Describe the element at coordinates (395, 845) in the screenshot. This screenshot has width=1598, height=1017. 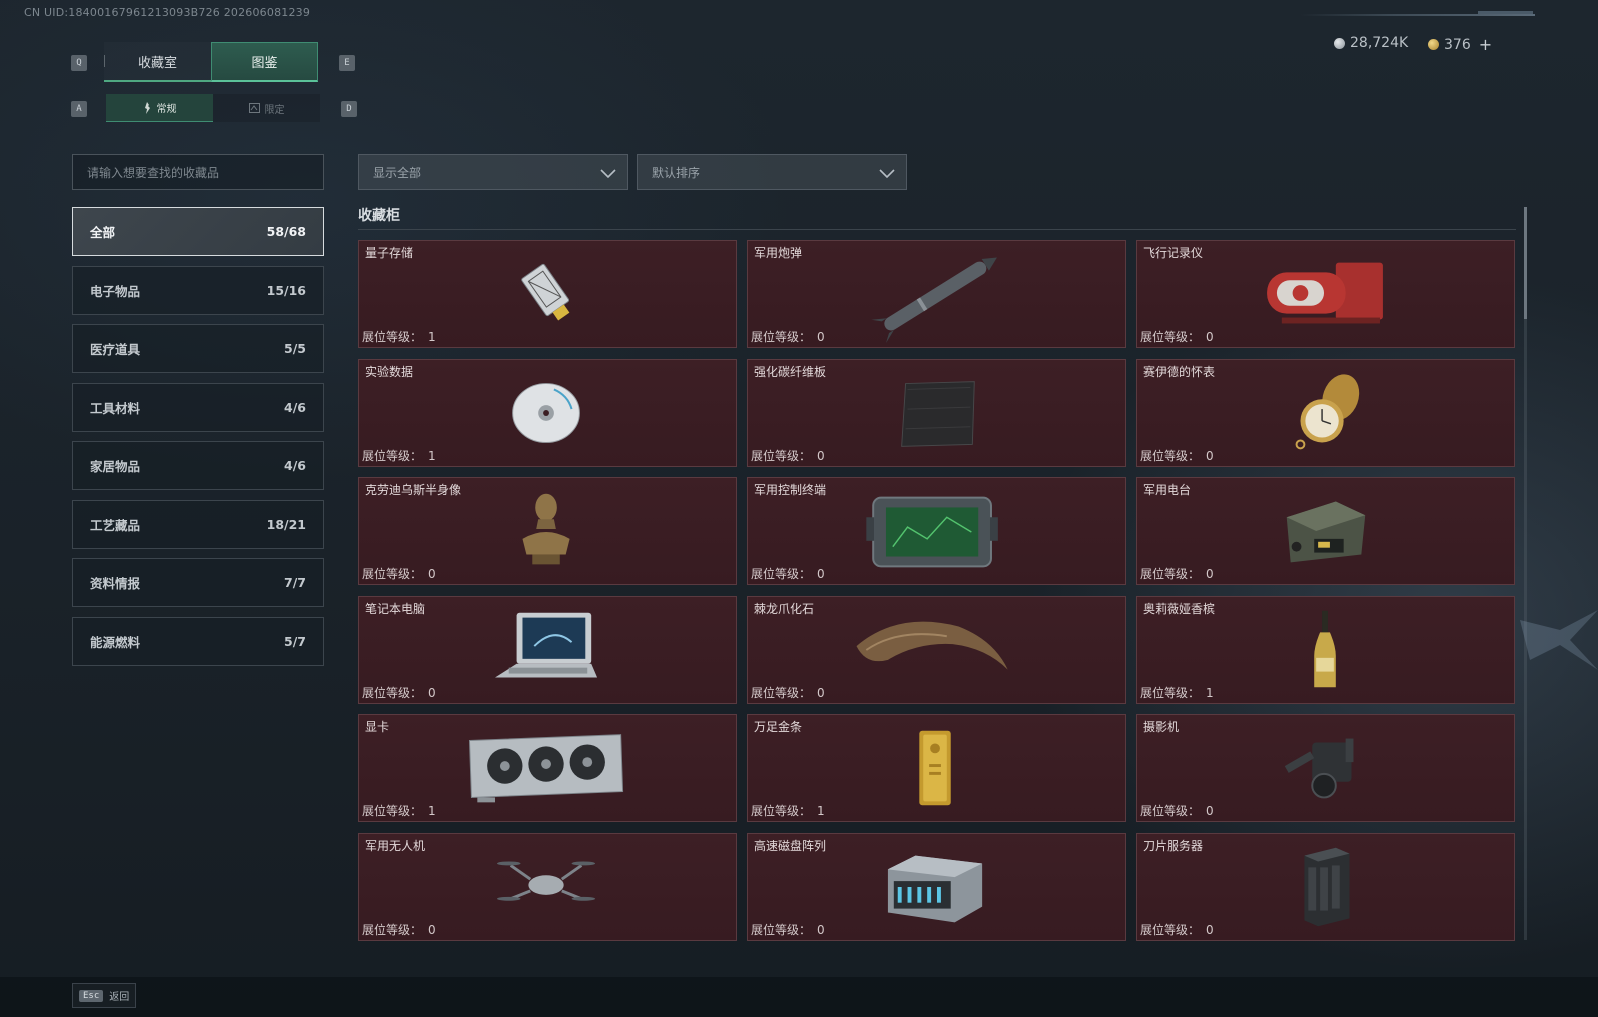
I see `item-name: 军用无人机` at that location.